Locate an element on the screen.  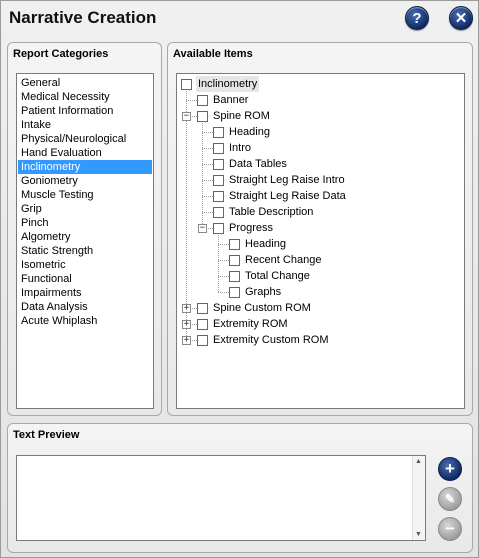
tree-item-label: Inclinometry is located at coordinates (228, 84).